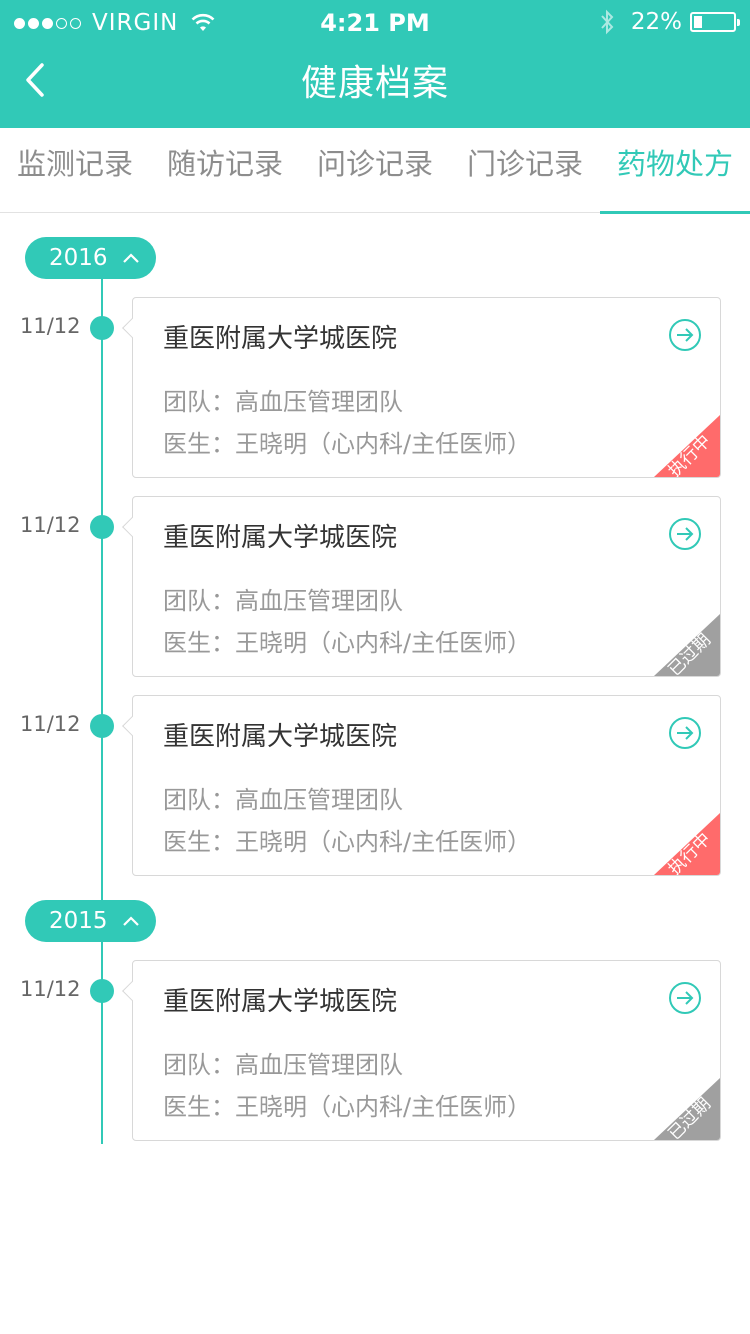 The height and width of the screenshot is (1334, 750). Describe the element at coordinates (525, 170) in the screenshot. I see `tab-outpatient-records: 门诊记录` at that location.